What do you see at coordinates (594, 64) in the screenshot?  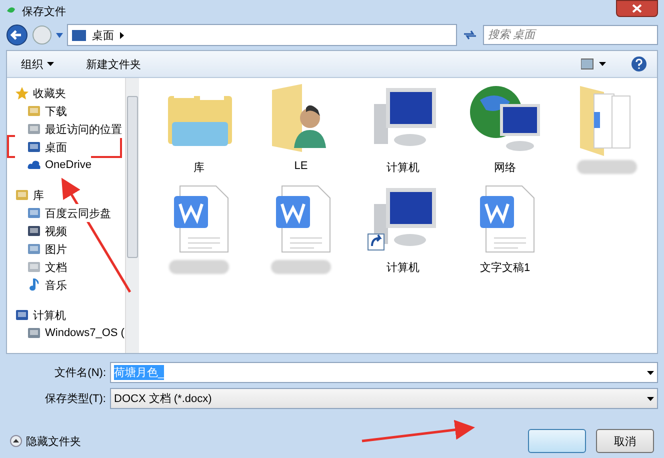 I see `view-icon` at bounding box center [594, 64].